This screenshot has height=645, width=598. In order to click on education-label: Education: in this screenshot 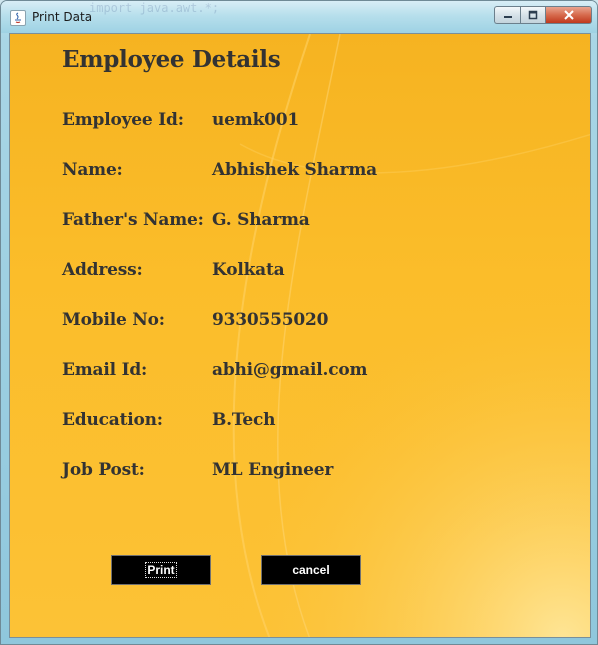, I will do `click(112, 420)`.